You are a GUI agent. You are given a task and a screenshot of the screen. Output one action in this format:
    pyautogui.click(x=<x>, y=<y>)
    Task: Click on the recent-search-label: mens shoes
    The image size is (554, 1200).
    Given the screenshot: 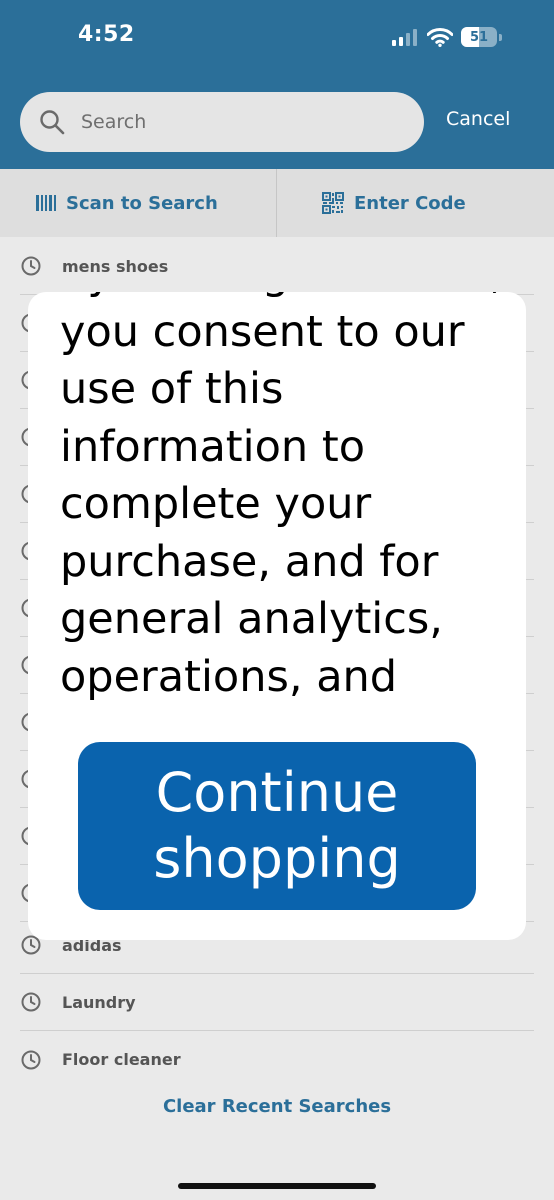 What is the action you would take?
    pyautogui.click(x=115, y=266)
    